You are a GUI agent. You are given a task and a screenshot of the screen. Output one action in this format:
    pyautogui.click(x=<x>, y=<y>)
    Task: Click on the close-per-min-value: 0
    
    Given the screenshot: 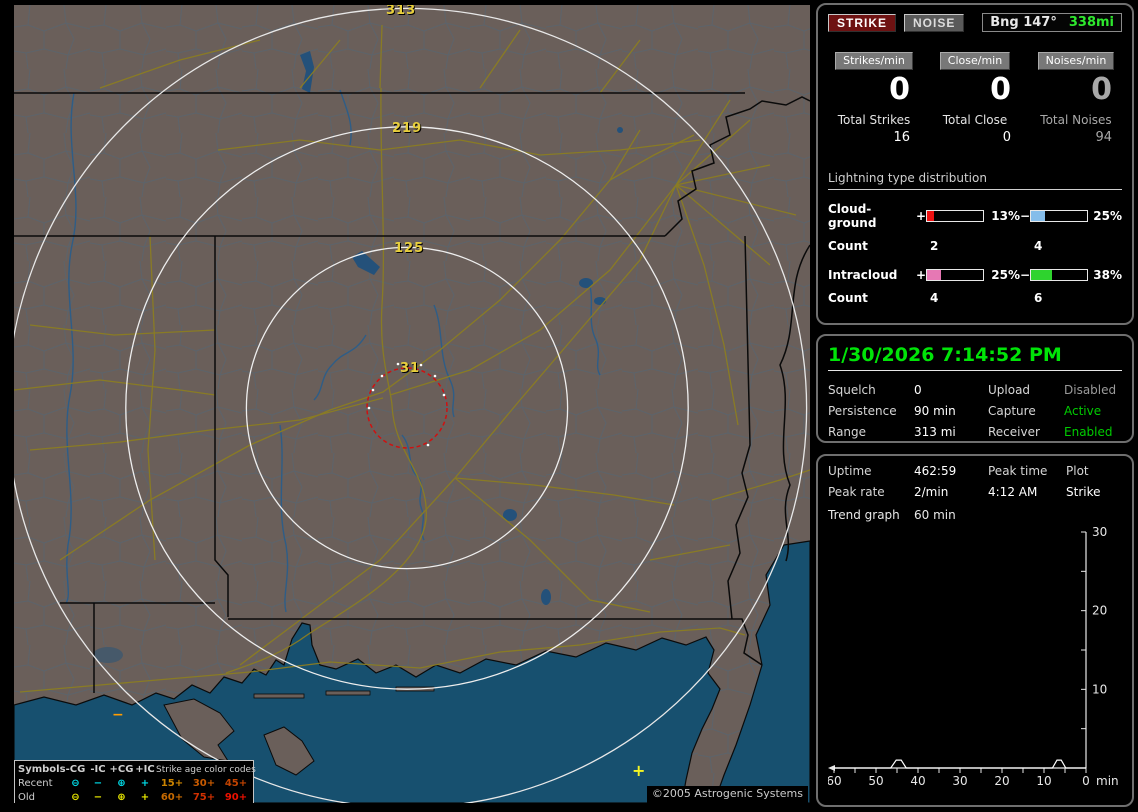 What is the action you would take?
    pyautogui.click(x=1000, y=89)
    